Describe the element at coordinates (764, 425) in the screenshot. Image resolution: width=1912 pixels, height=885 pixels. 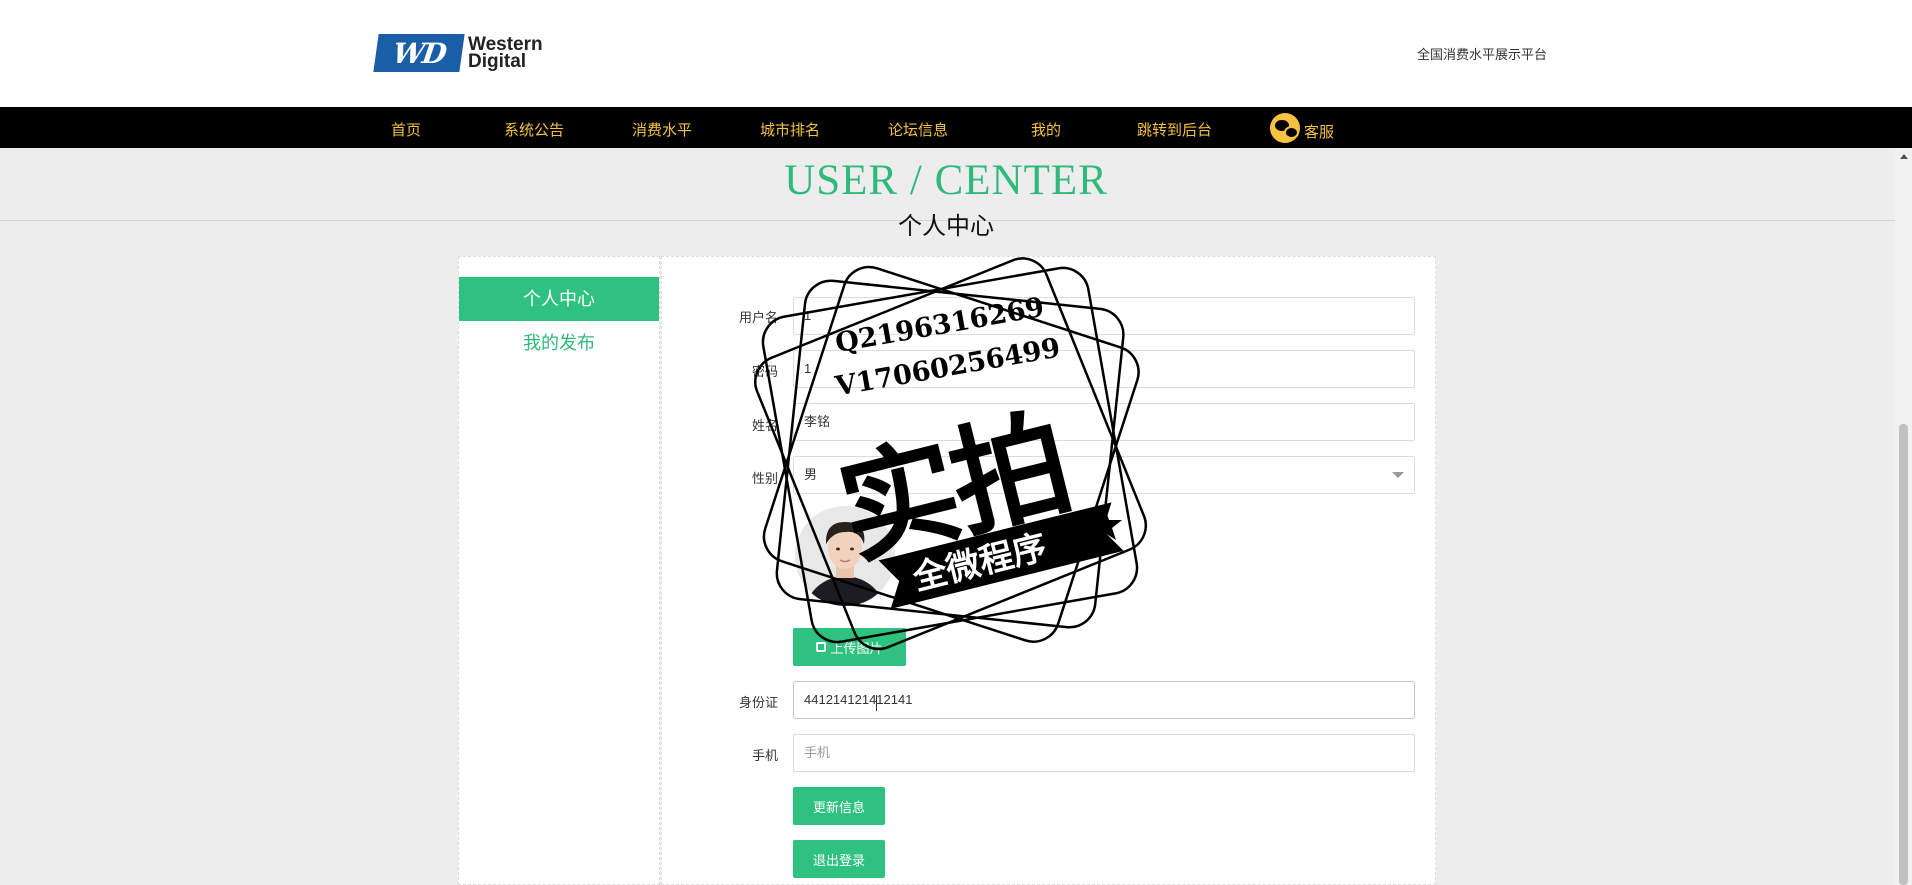
I see `name-label: 姓名` at that location.